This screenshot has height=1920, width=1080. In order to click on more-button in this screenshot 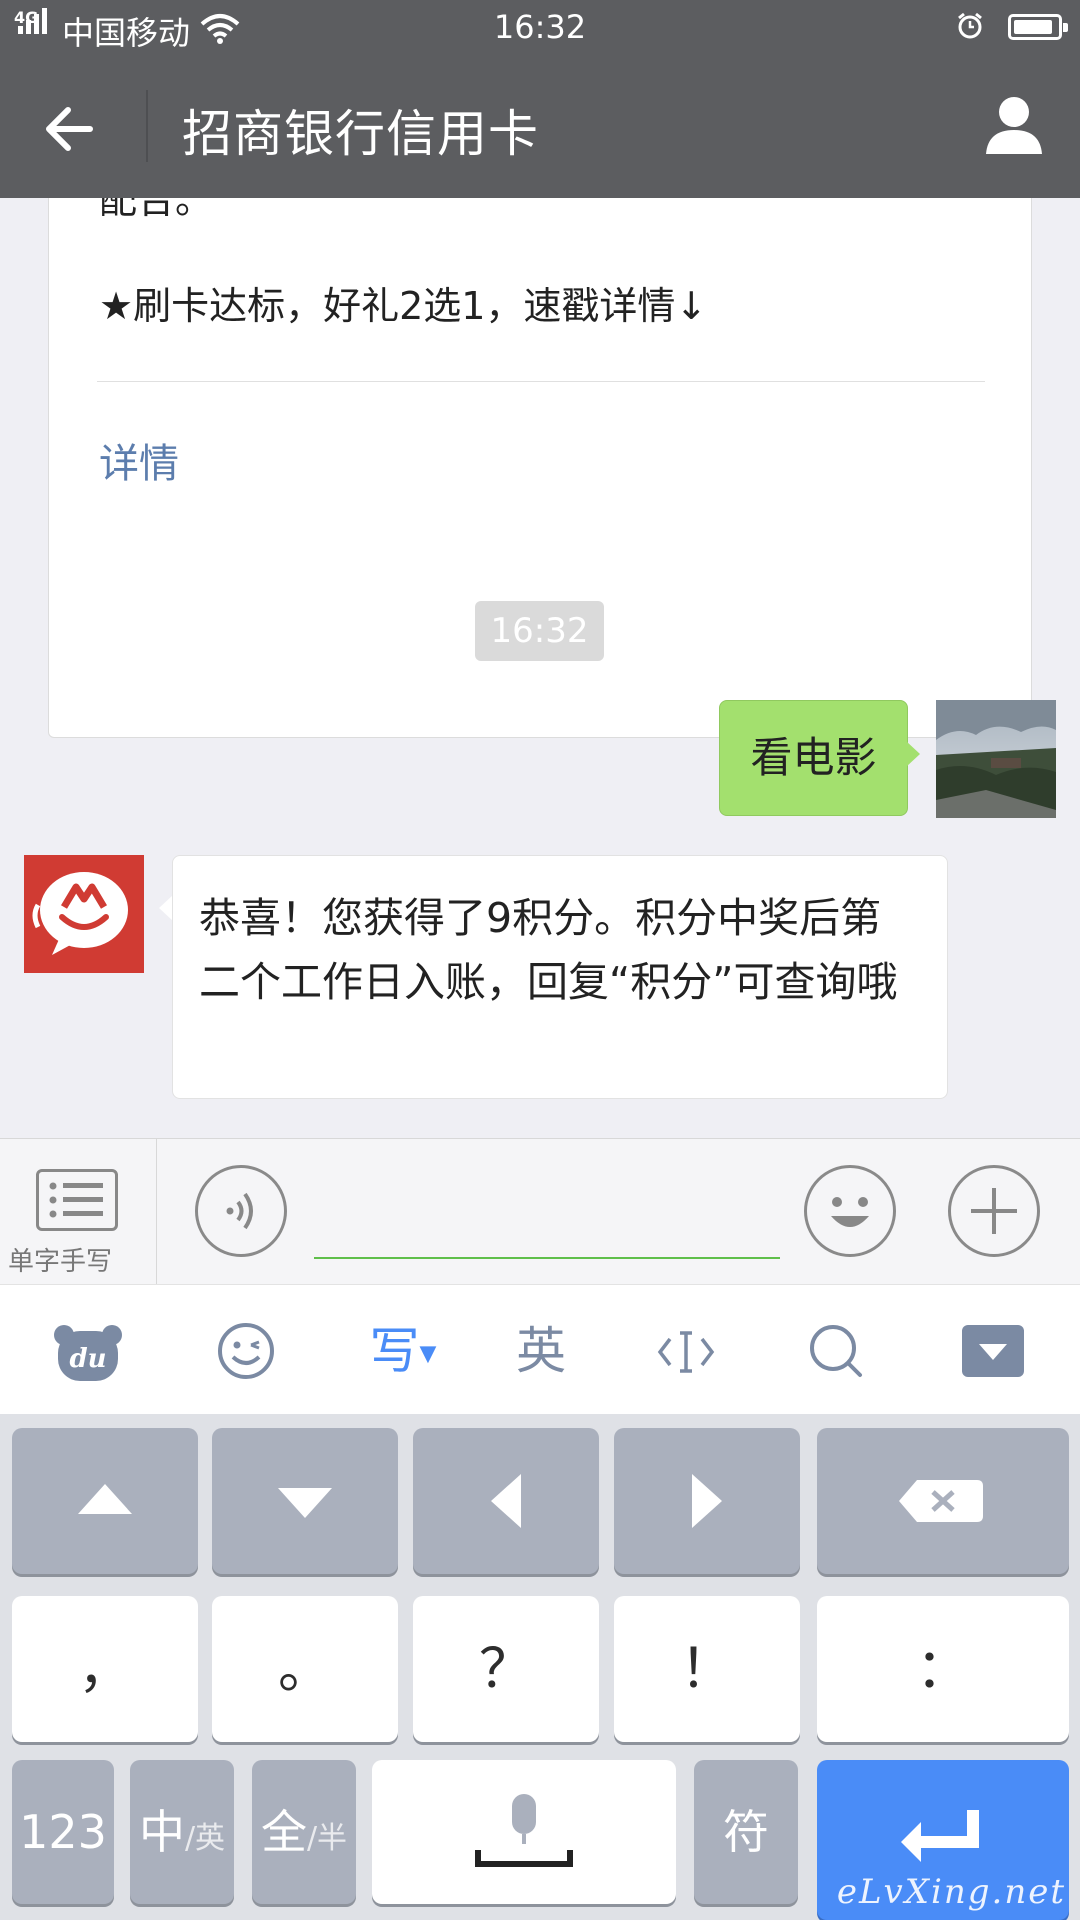, I will do `click(994, 1211)`.